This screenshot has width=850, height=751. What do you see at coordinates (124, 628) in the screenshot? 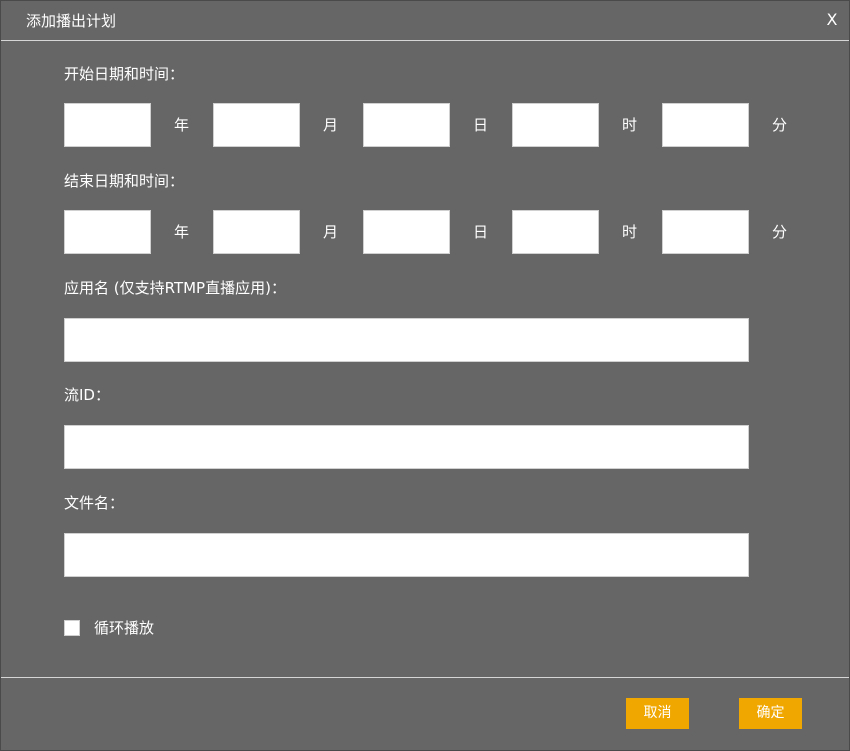
I see `loop-playback-label: 循环播放` at bounding box center [124, 628].